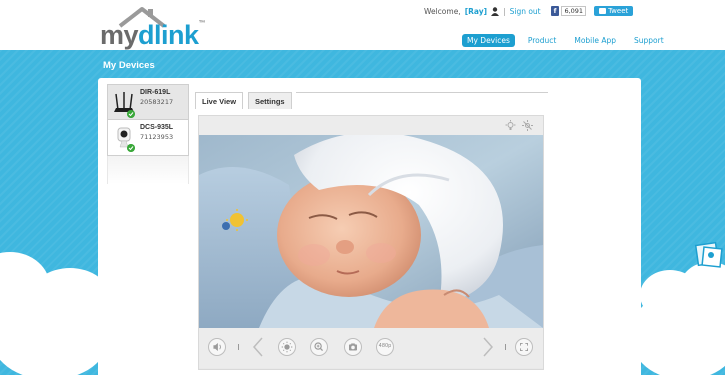 The image size is (725, 375). What do you see at coordinates (542, 40) in the screenshot?
I see `nav-product: Product` at bounding box center [542, 40].